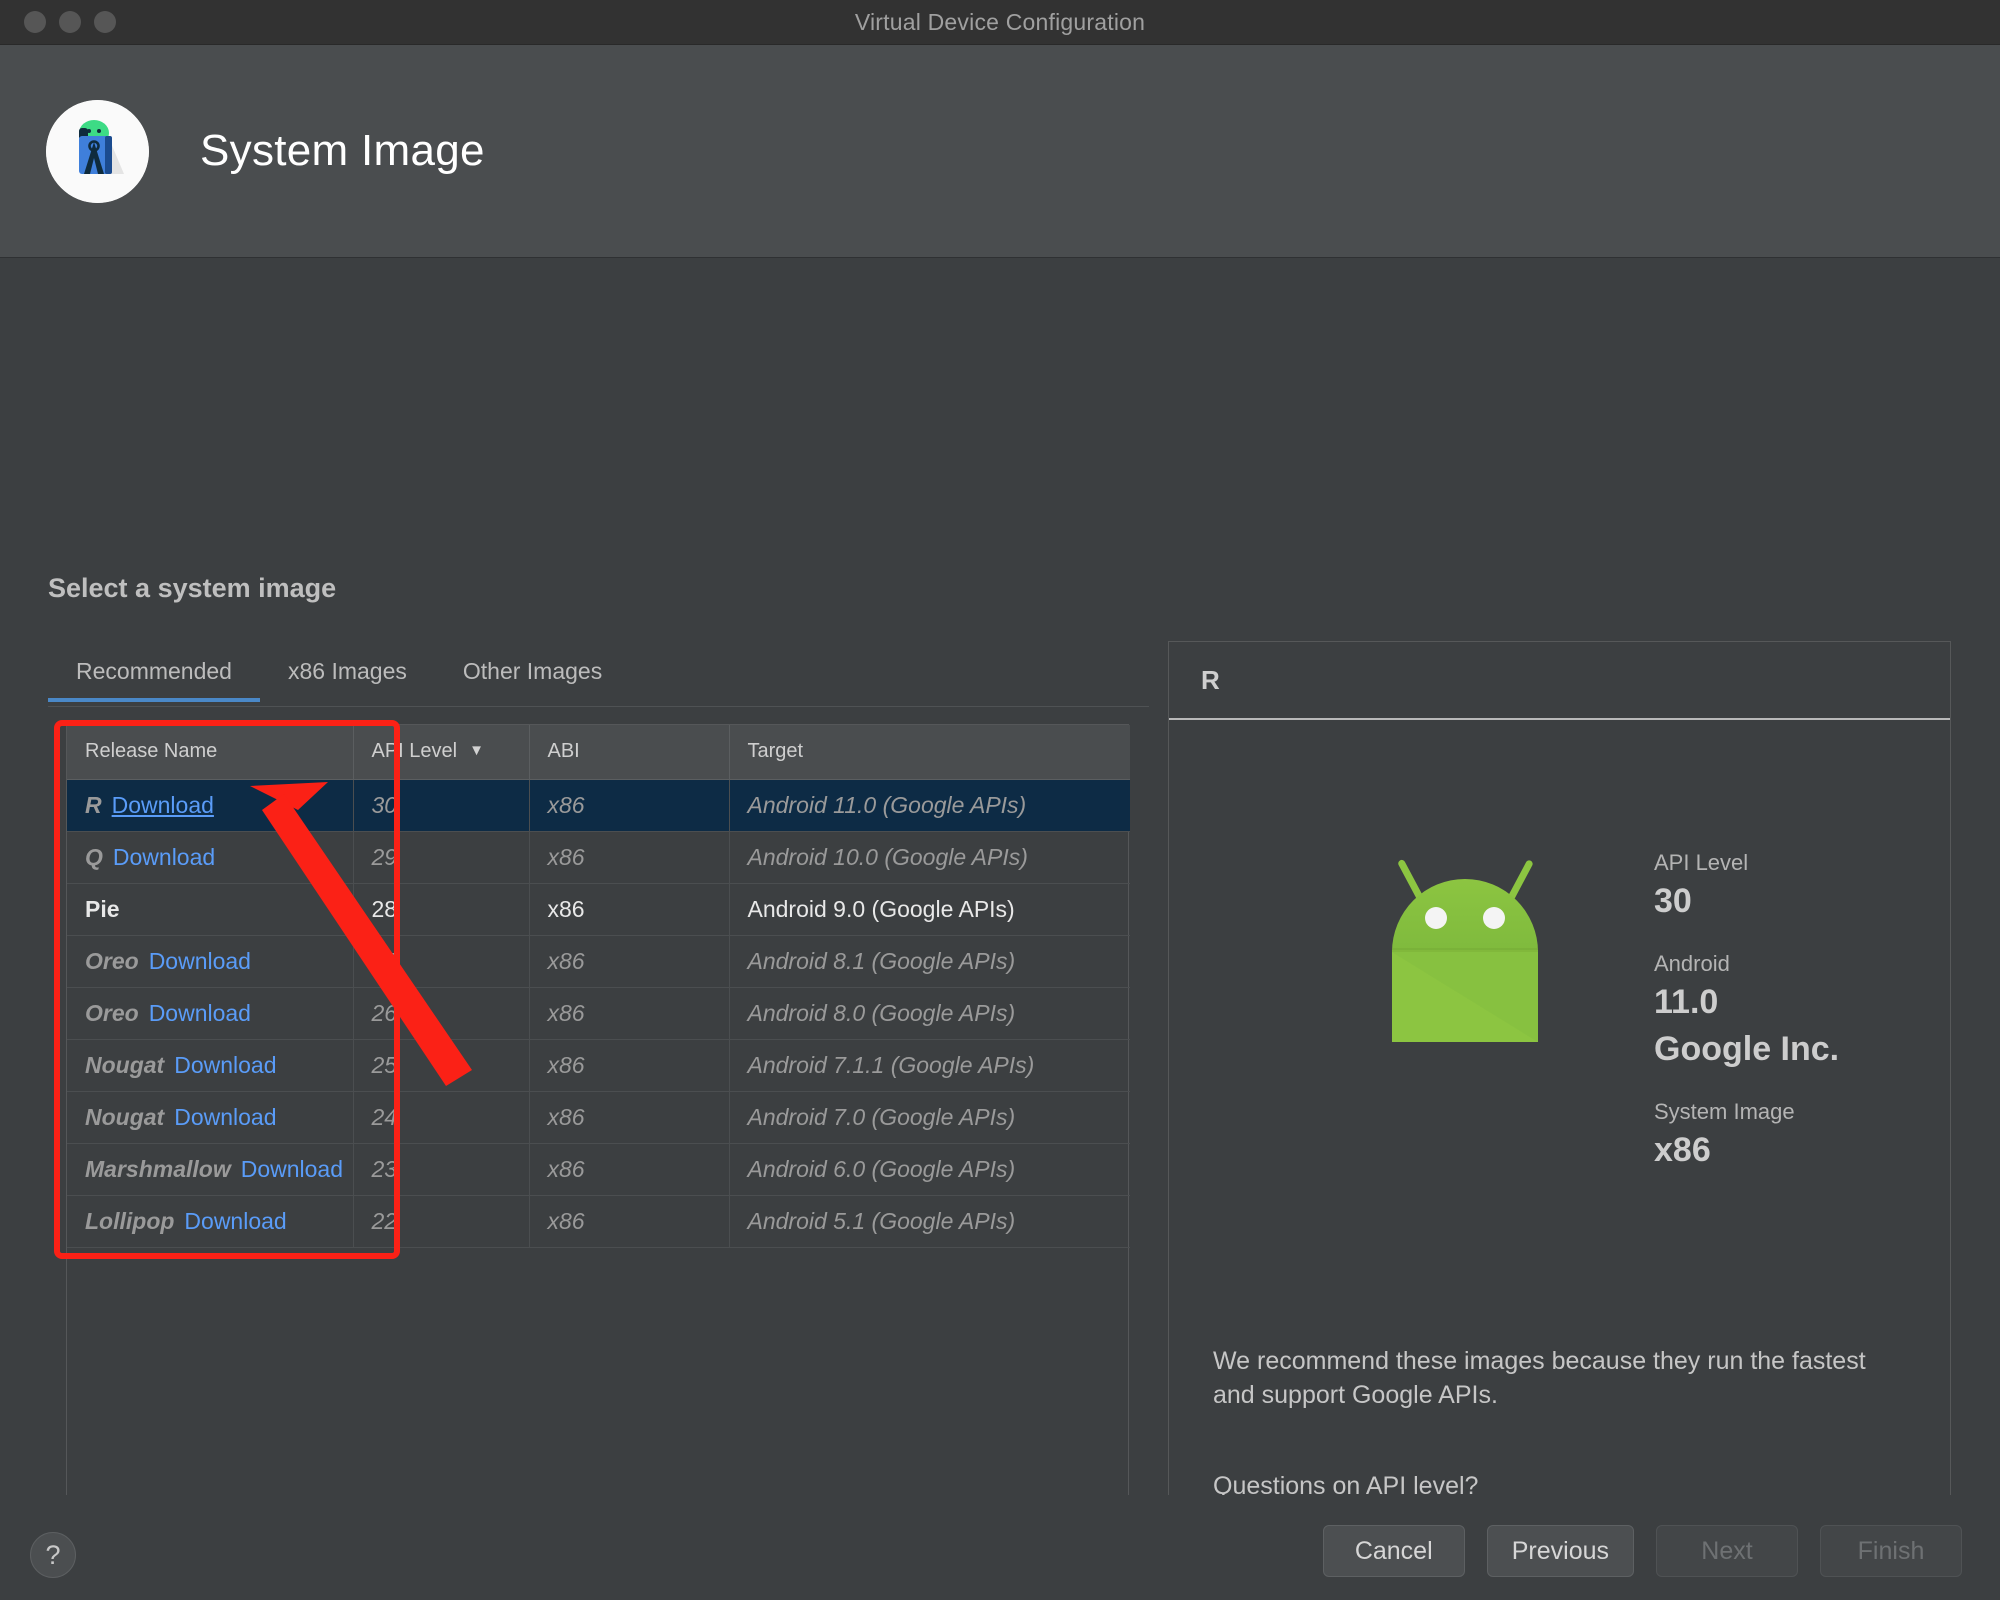  I want to click on detail-label-api-level: API Level, so click(1701, 862).